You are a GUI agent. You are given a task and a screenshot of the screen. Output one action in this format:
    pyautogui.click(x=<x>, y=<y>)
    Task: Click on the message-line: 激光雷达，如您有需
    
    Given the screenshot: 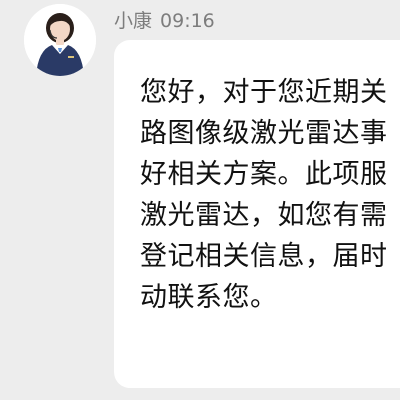 What is the action you would take?
    pyautogui.click(x=264, y=215)
    